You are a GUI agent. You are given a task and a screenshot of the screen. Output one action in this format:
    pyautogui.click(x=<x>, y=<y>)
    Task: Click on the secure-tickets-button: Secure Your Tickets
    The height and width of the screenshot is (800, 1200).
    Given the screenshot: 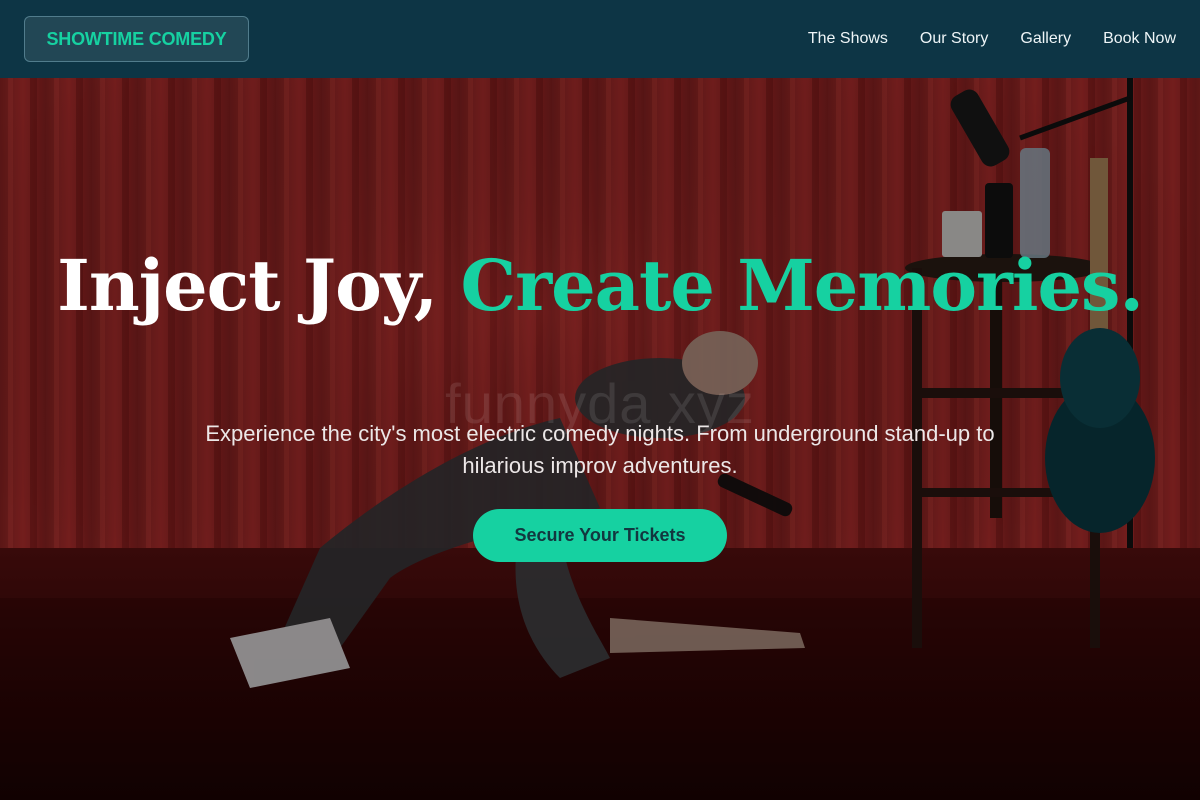 What is the action you would take?
    pyautogui.click(x=600, y=535)
    